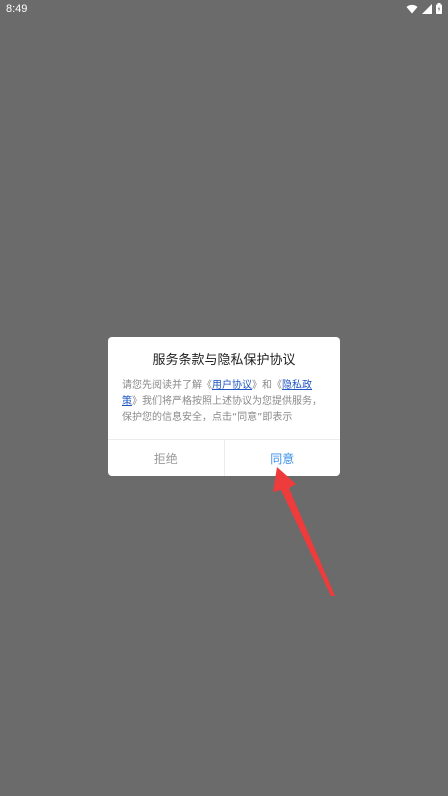 Image resolution: width=448 pixels, height=796 pixels. I want to click on red-arrow-icon, so click(304, 531).